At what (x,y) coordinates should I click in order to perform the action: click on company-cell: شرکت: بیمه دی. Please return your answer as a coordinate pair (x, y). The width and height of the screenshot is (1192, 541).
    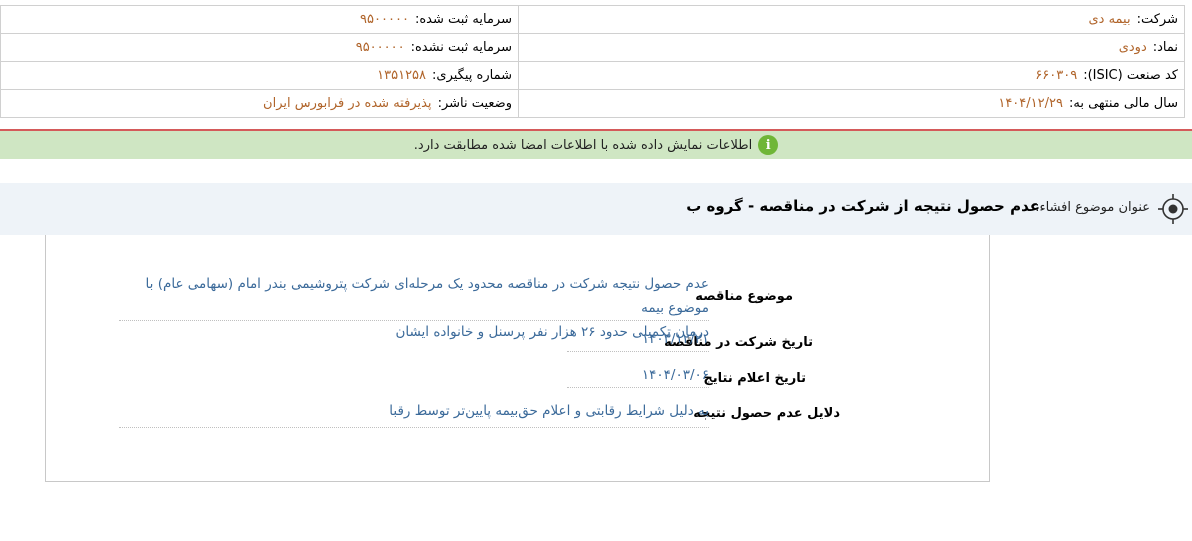
    Looking at the image, I should click on (851, 19).